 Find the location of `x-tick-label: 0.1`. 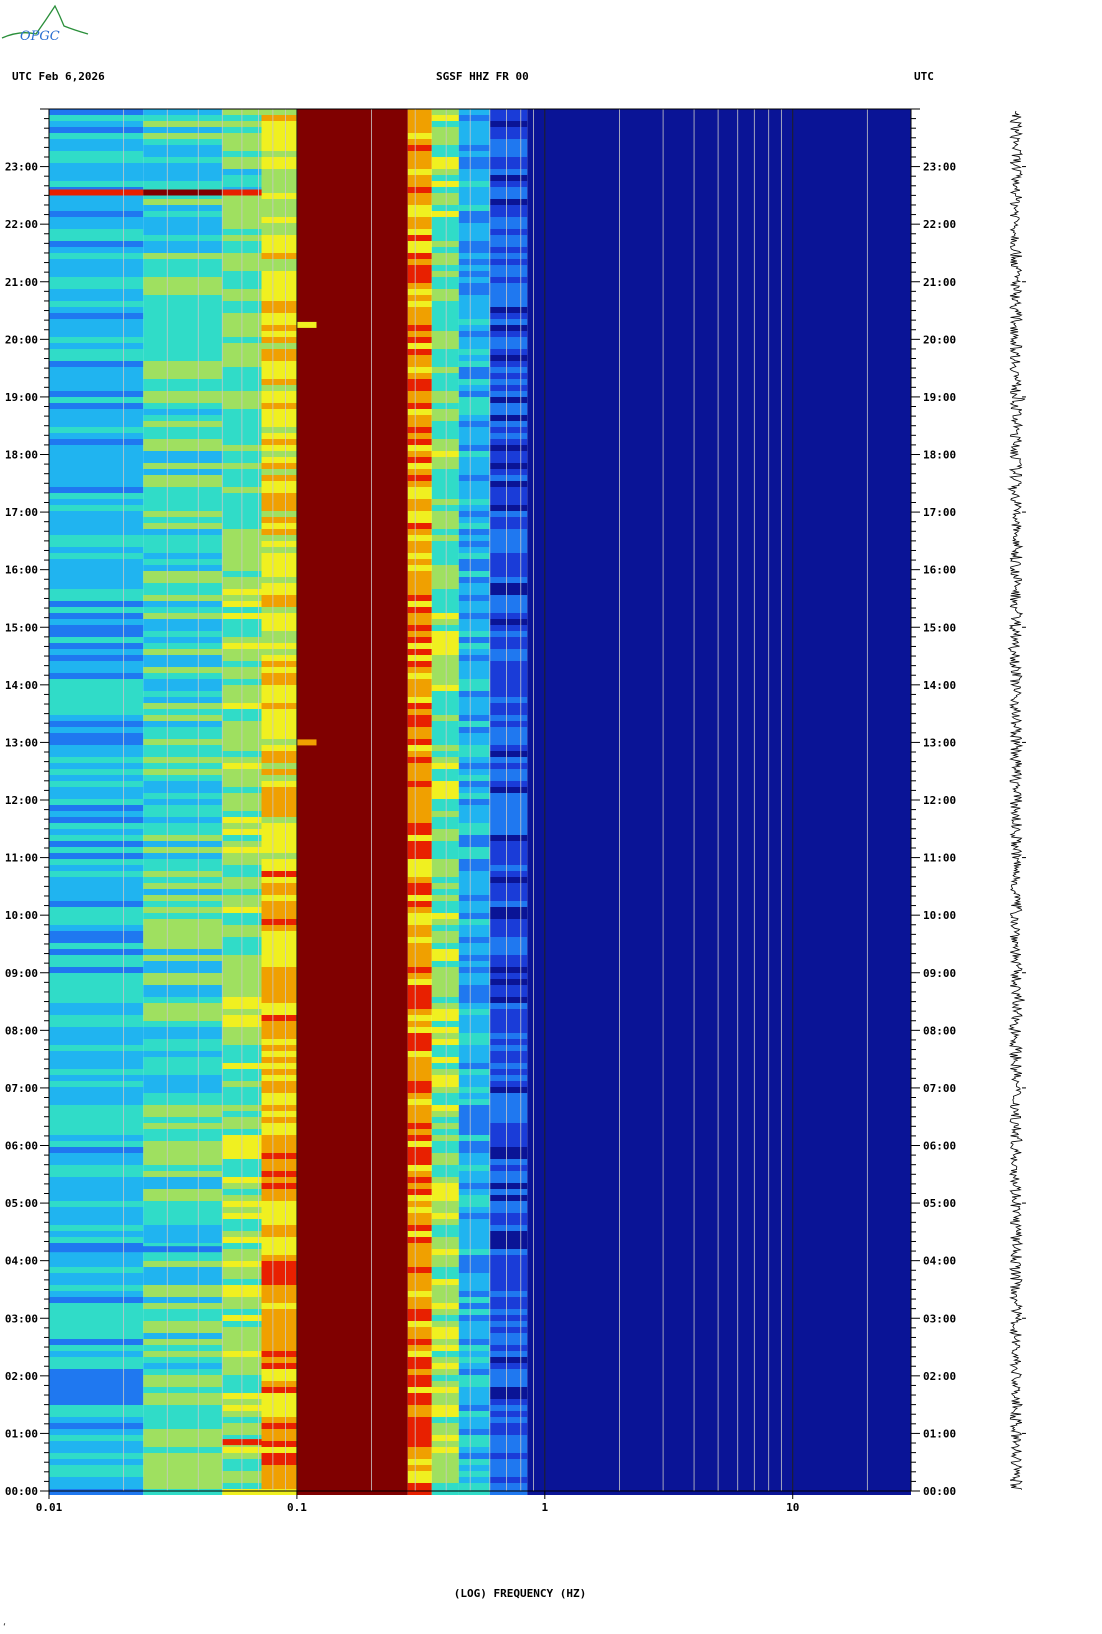

x-tick-label: 0.1 is located at coordinates (297, 1507).